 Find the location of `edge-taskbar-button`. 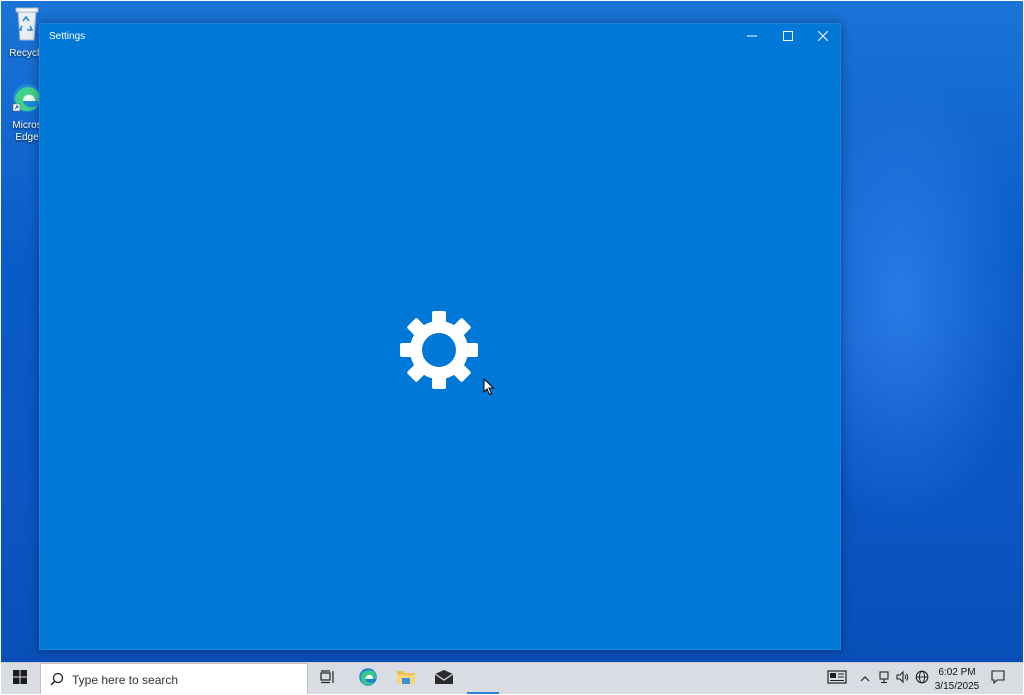

edge-taskbar-button is located at coordinates (368, 679).